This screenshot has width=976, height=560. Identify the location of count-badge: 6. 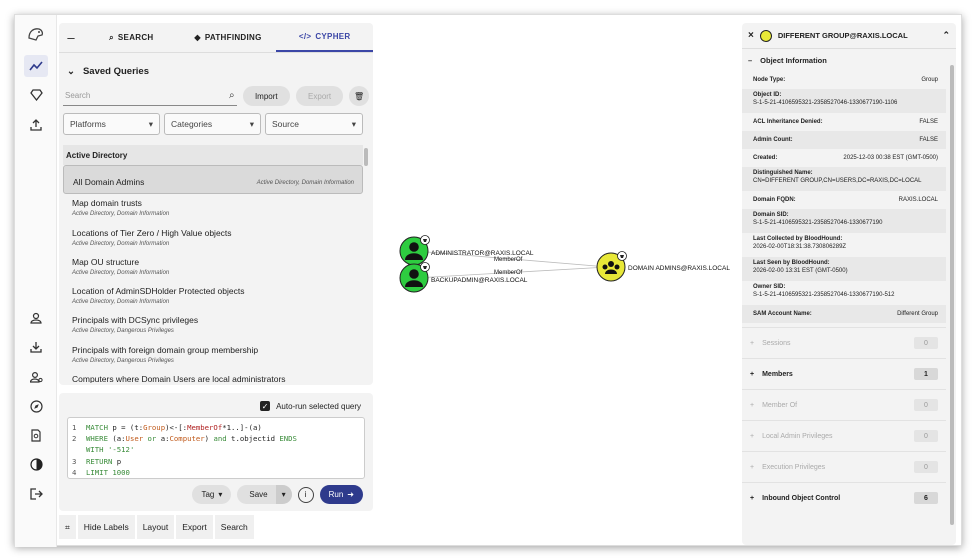
(926, 498).